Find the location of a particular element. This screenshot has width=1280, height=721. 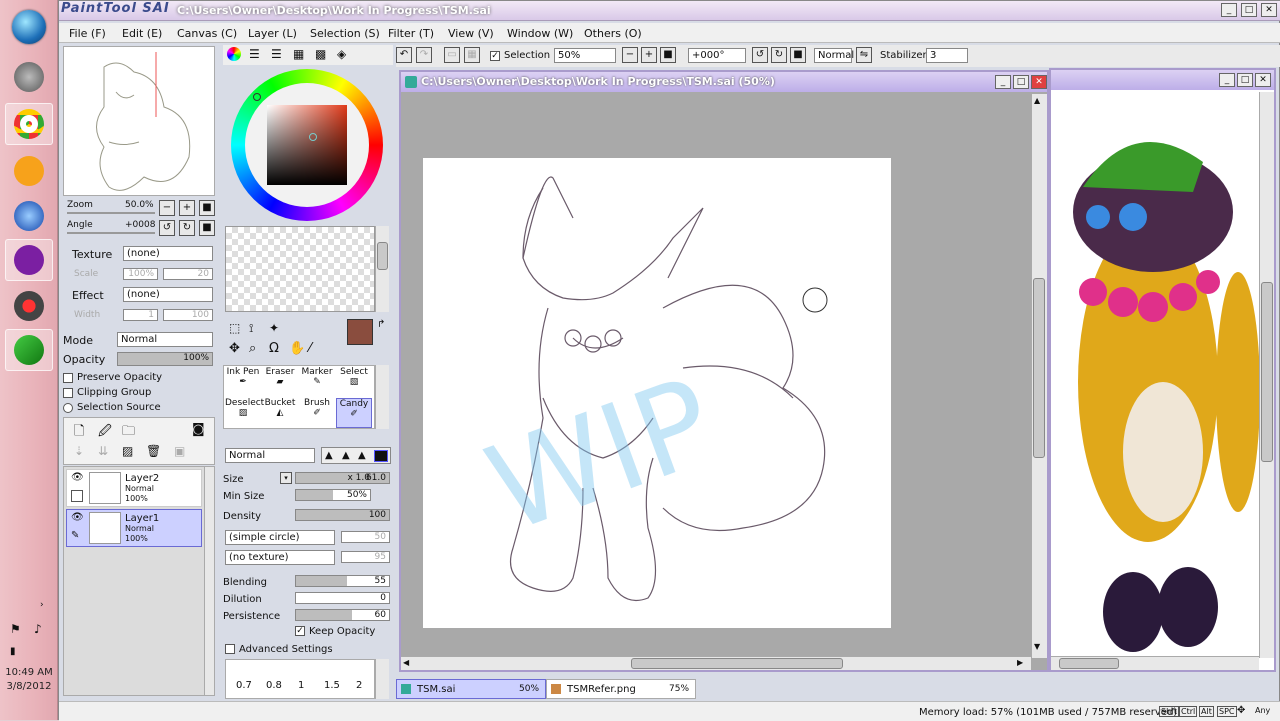

pen-icon: ✎ is located at coordinates (75, 535).